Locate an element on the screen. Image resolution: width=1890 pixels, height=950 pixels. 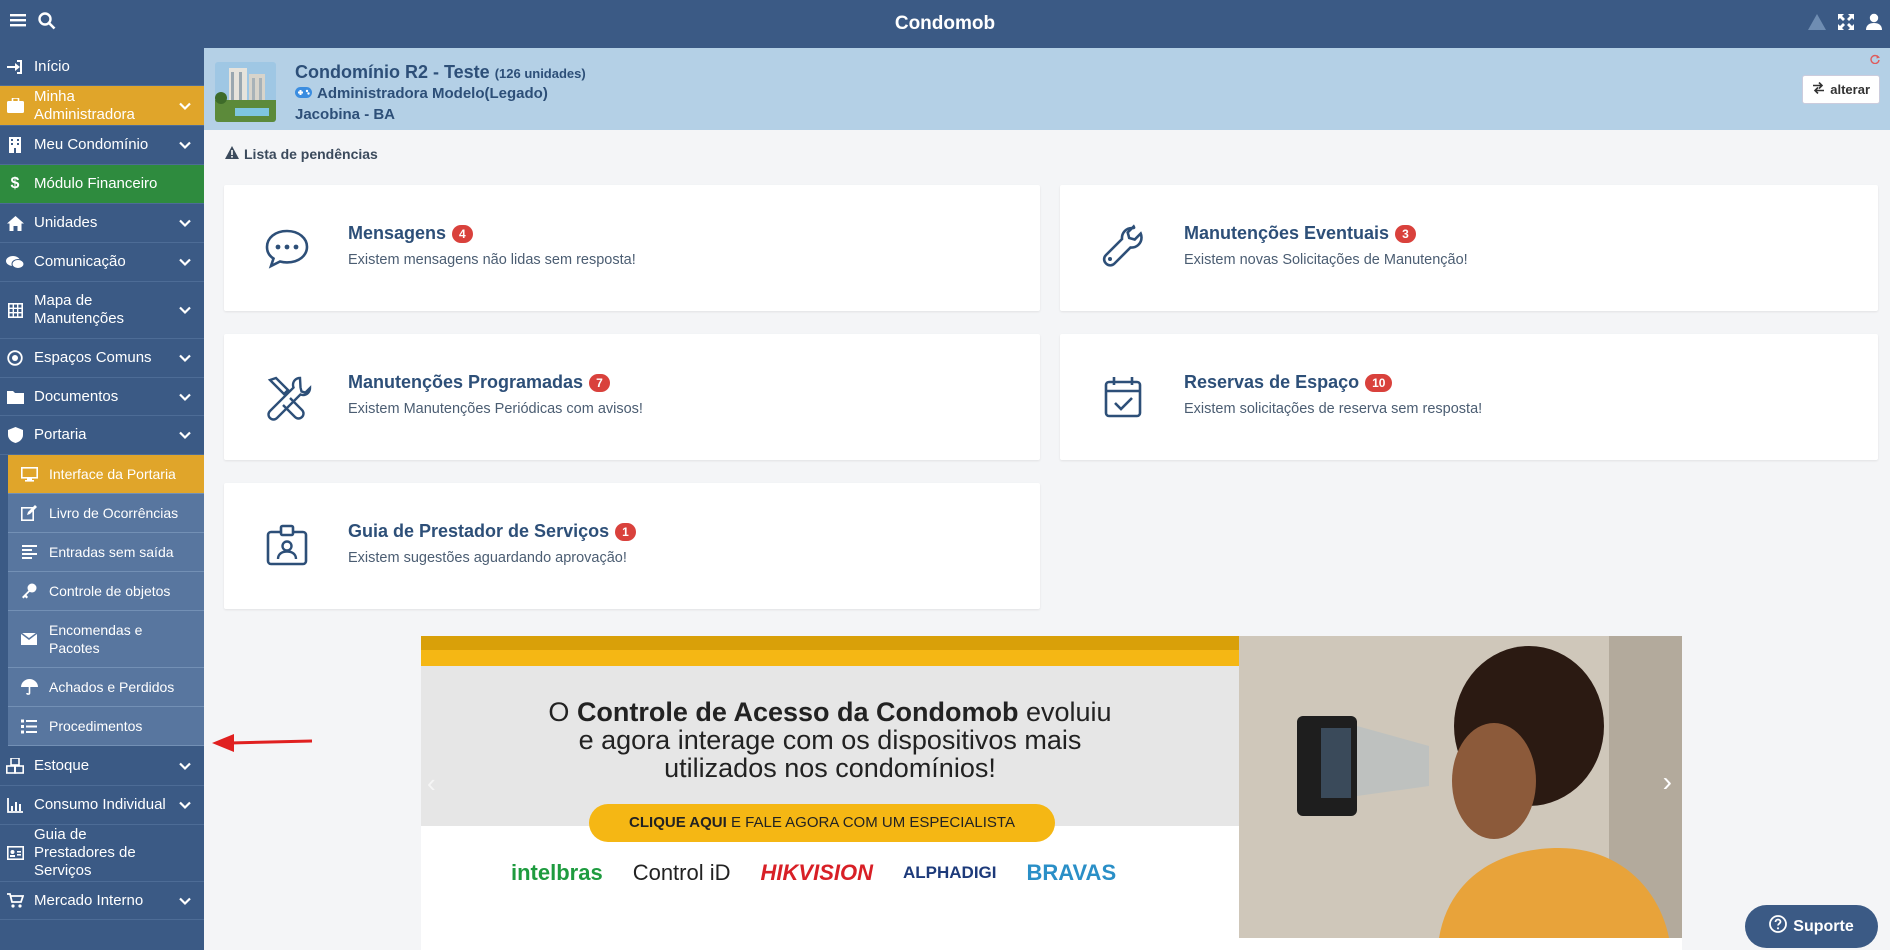
sidebar-item-unidades: Unidades is located at coordinates (102, 223).